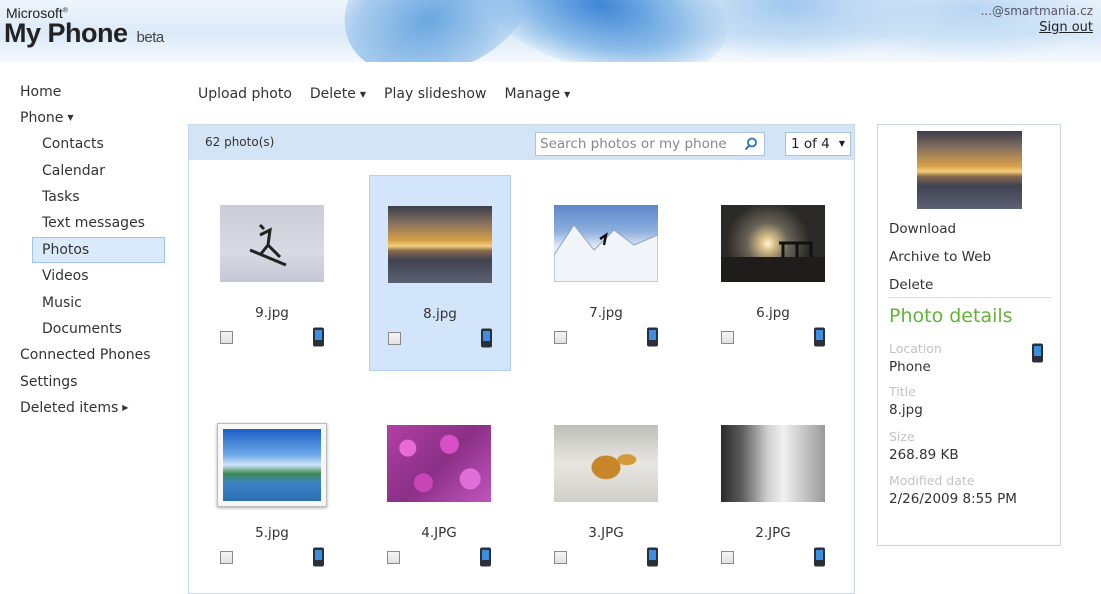 This screenshot has height=594, width=1101. I want to click on photo-tile: 3.JPG, so click(607, 493).